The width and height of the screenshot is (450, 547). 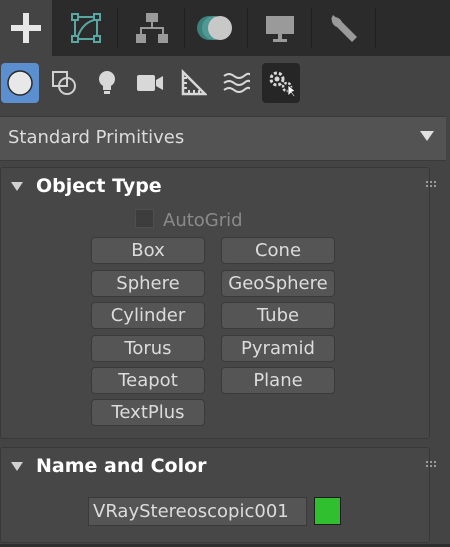 I want to click on geometry-category-button, so click(x=20, y=83).